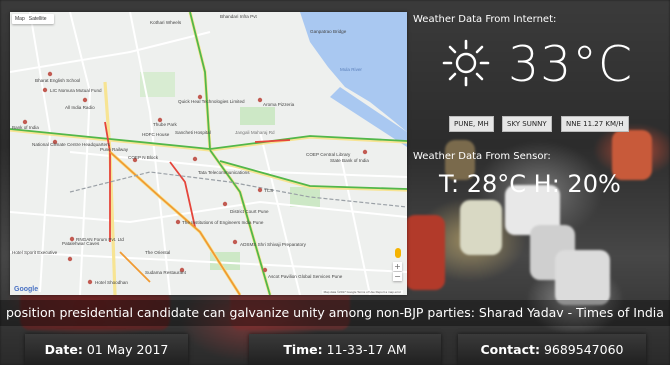 This screenshot has width=670, height=365. What do you see at coordinates (397, 276) in the screenshot?
I see `zoom-out-button: −` at bounding box center [397, 276].